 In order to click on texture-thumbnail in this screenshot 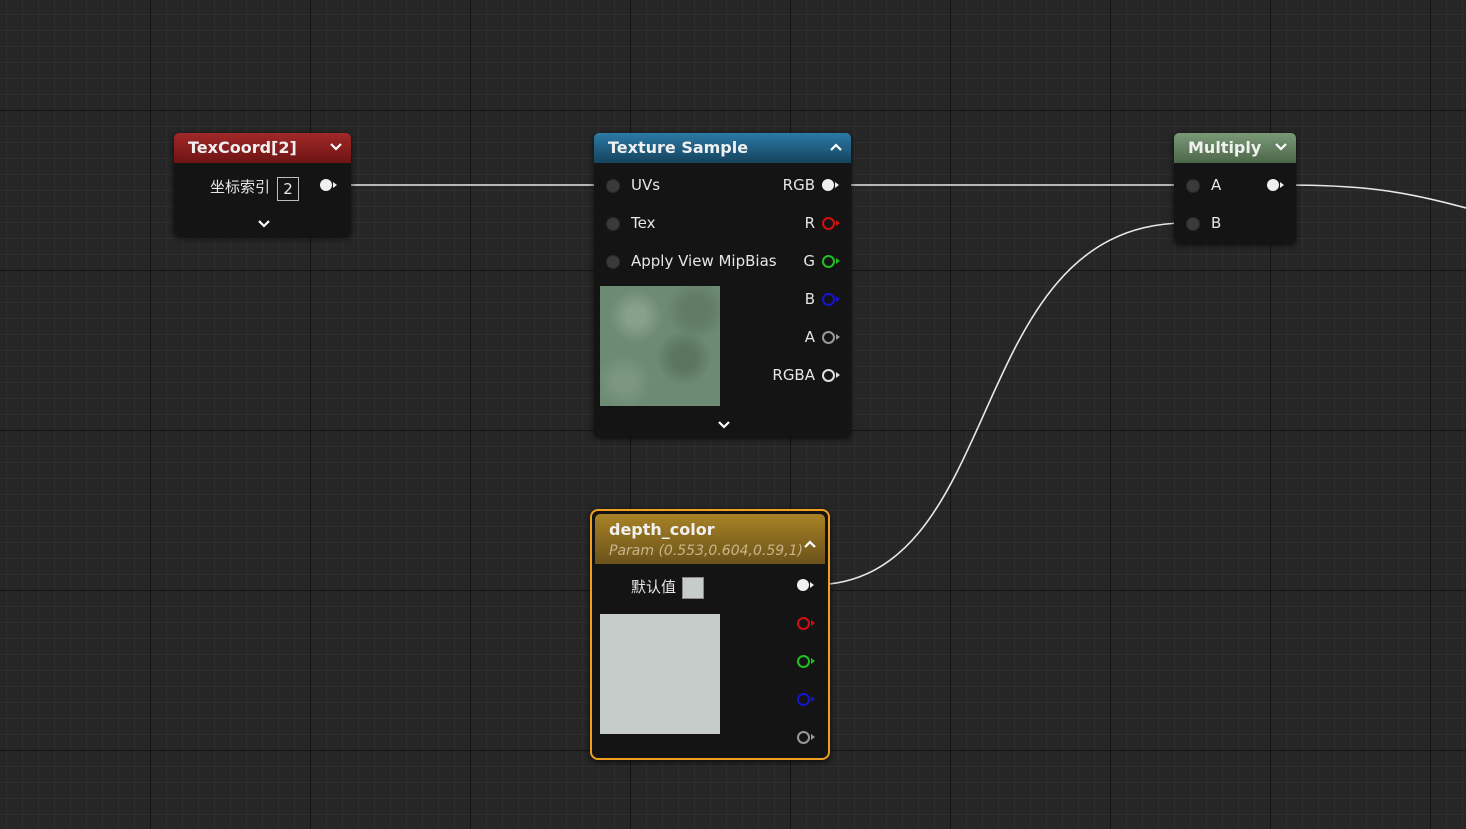, I will do `click(660, 346)`.